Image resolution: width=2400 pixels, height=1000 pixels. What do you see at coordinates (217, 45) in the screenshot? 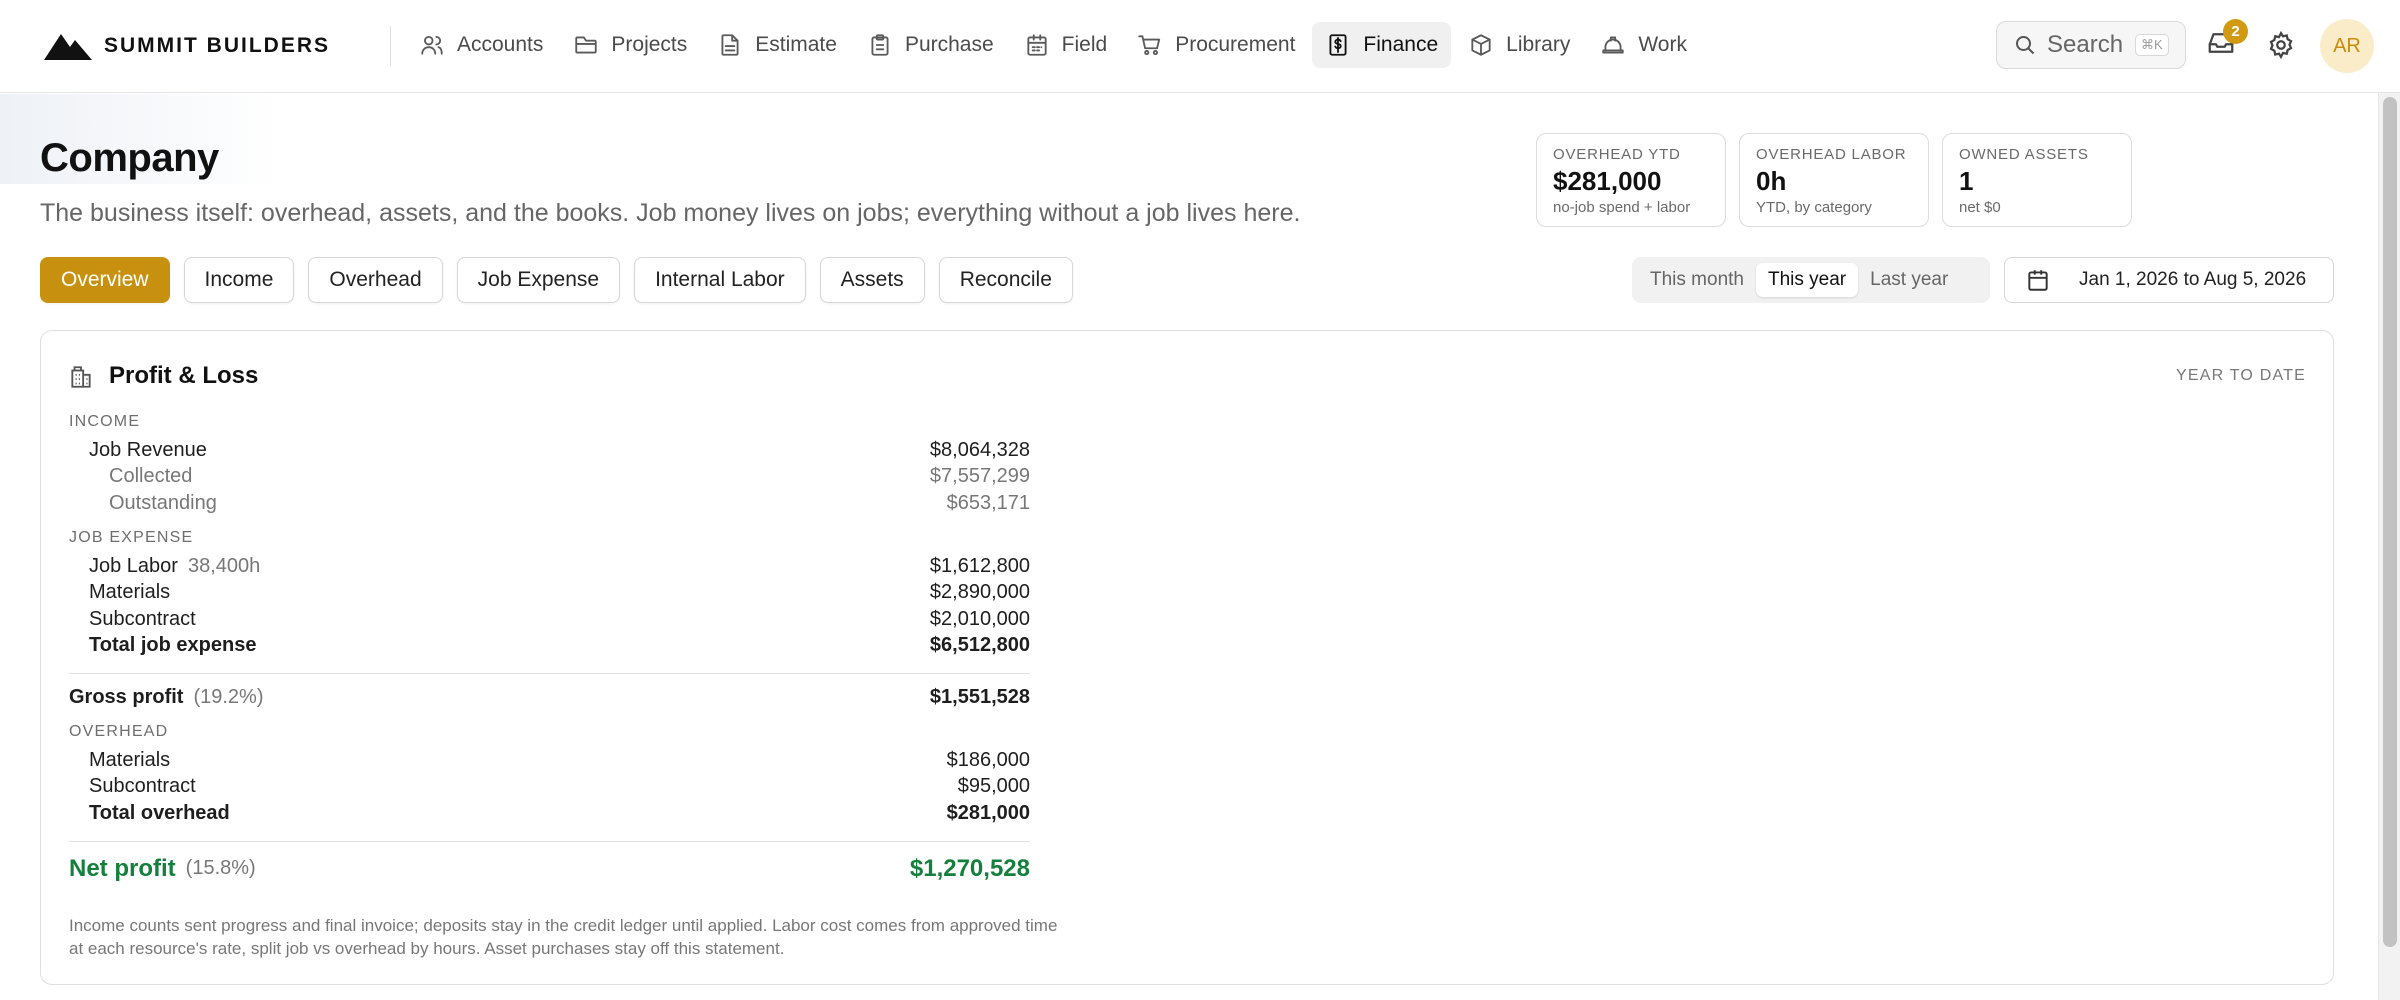
I see `brand-name: SUMMIT BUILDERS` at bounding box center [217, 45].